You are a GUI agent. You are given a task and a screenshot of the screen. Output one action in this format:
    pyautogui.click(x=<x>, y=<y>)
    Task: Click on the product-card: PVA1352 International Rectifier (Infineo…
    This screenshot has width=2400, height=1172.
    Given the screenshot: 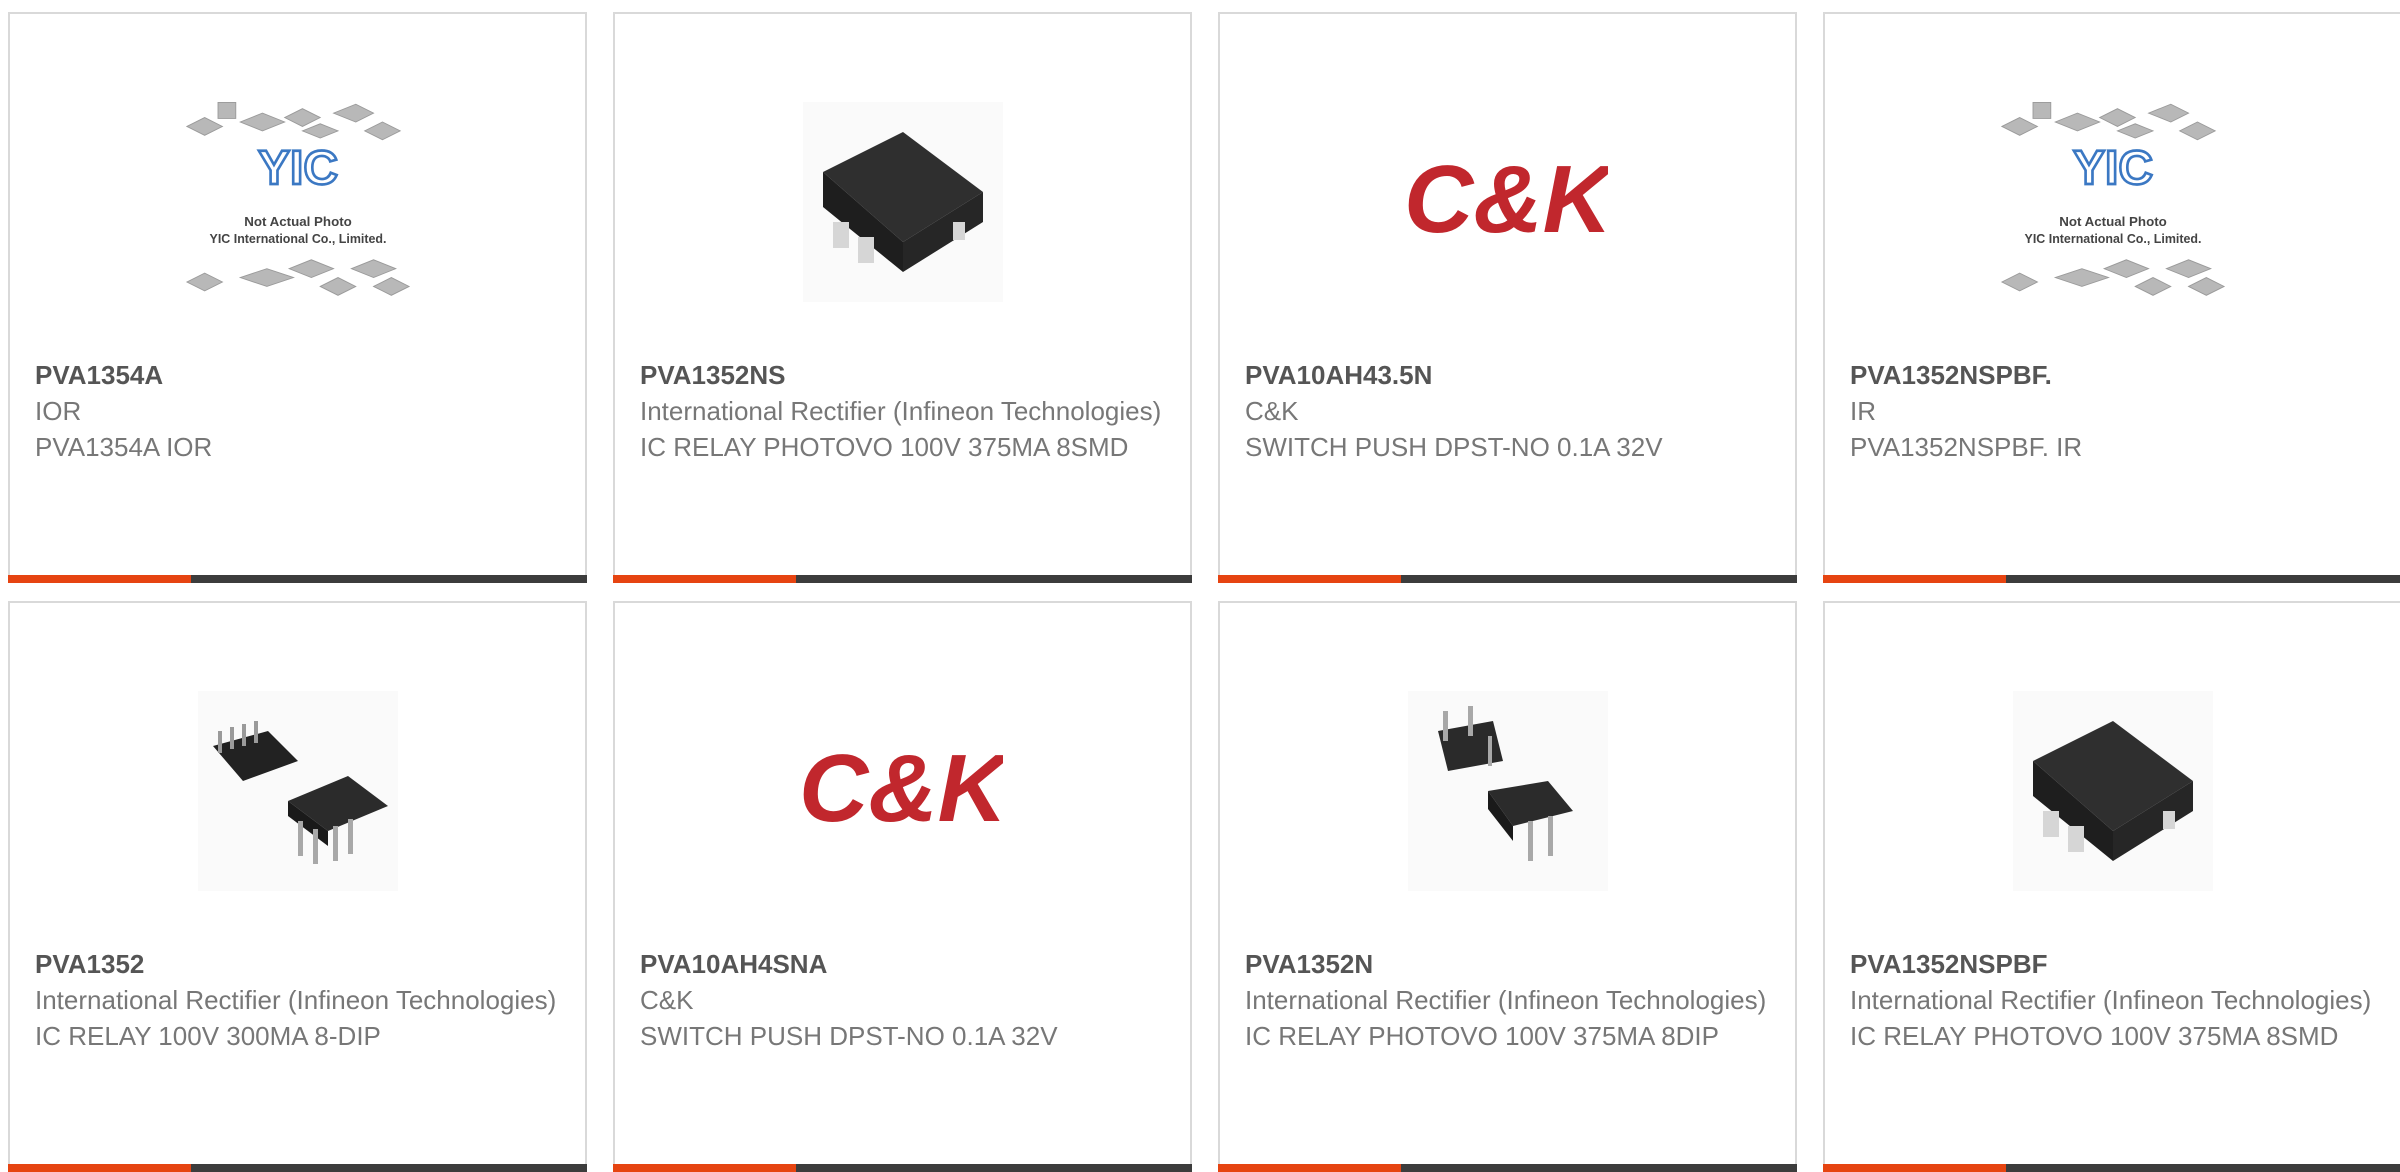 What is the action you would take?
    pyautogui.click(x=297, y=886)
    